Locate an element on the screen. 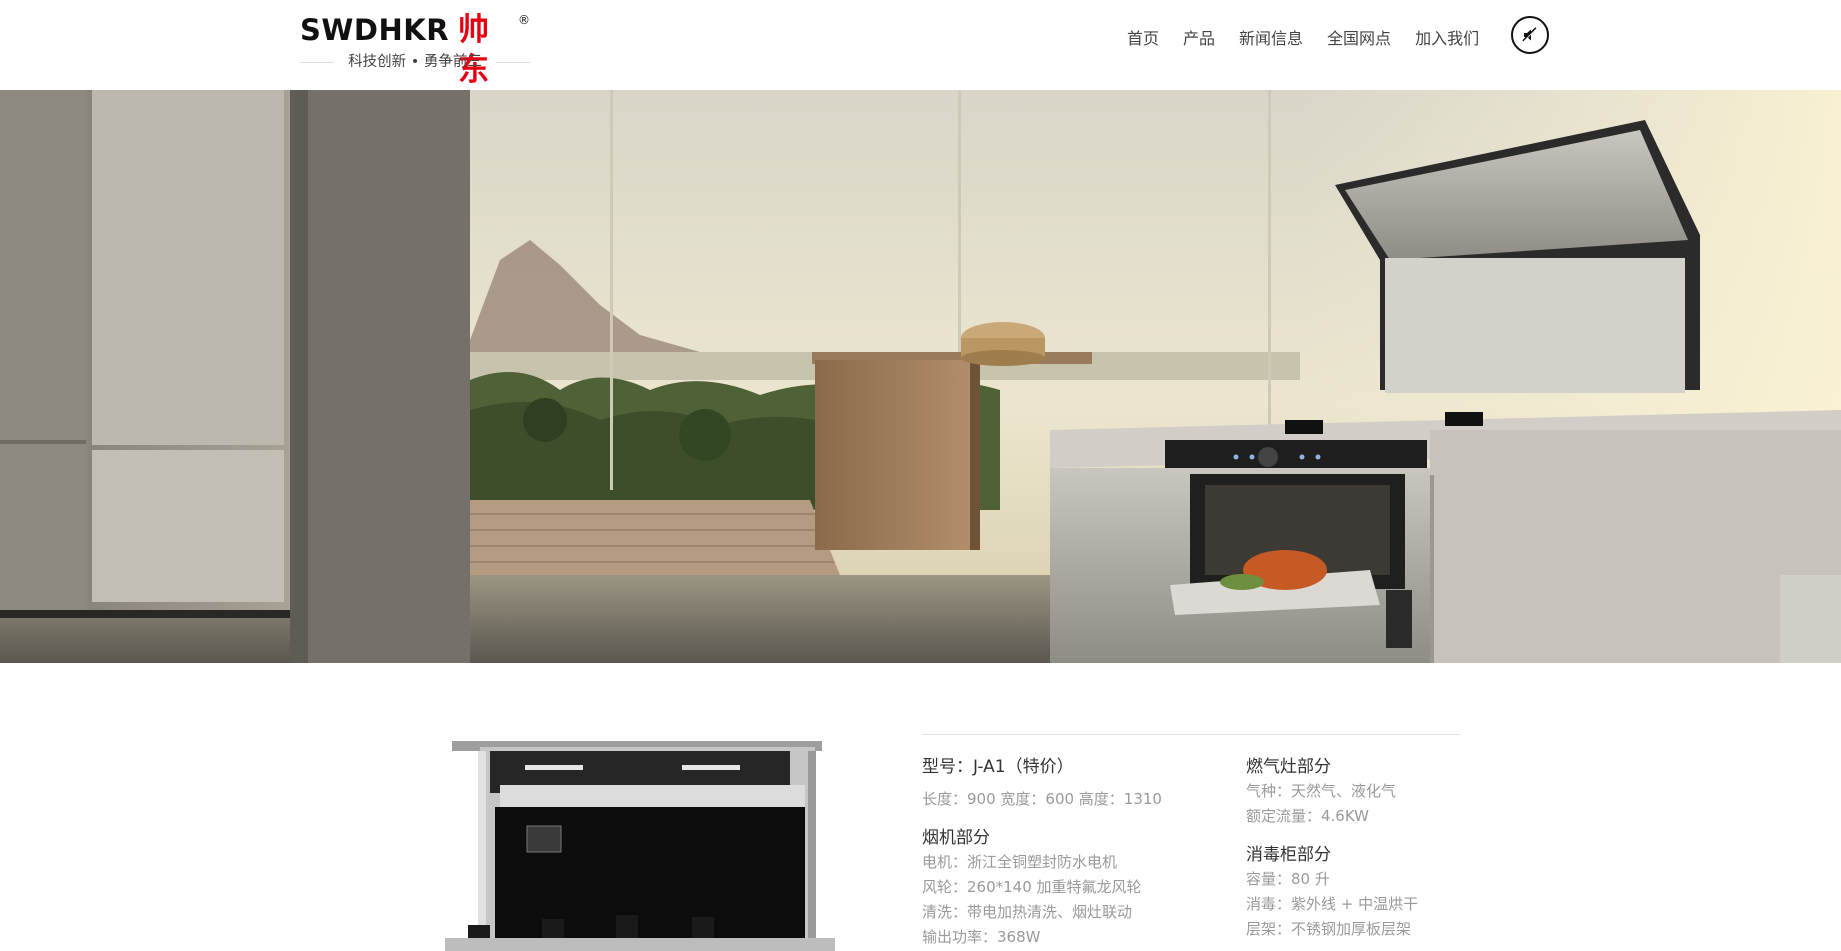 This screenshot has width=1841, height=951. spec-item: 风轮：260*140 加重特氟龙风轮 is located at coordinates (1032, 887).